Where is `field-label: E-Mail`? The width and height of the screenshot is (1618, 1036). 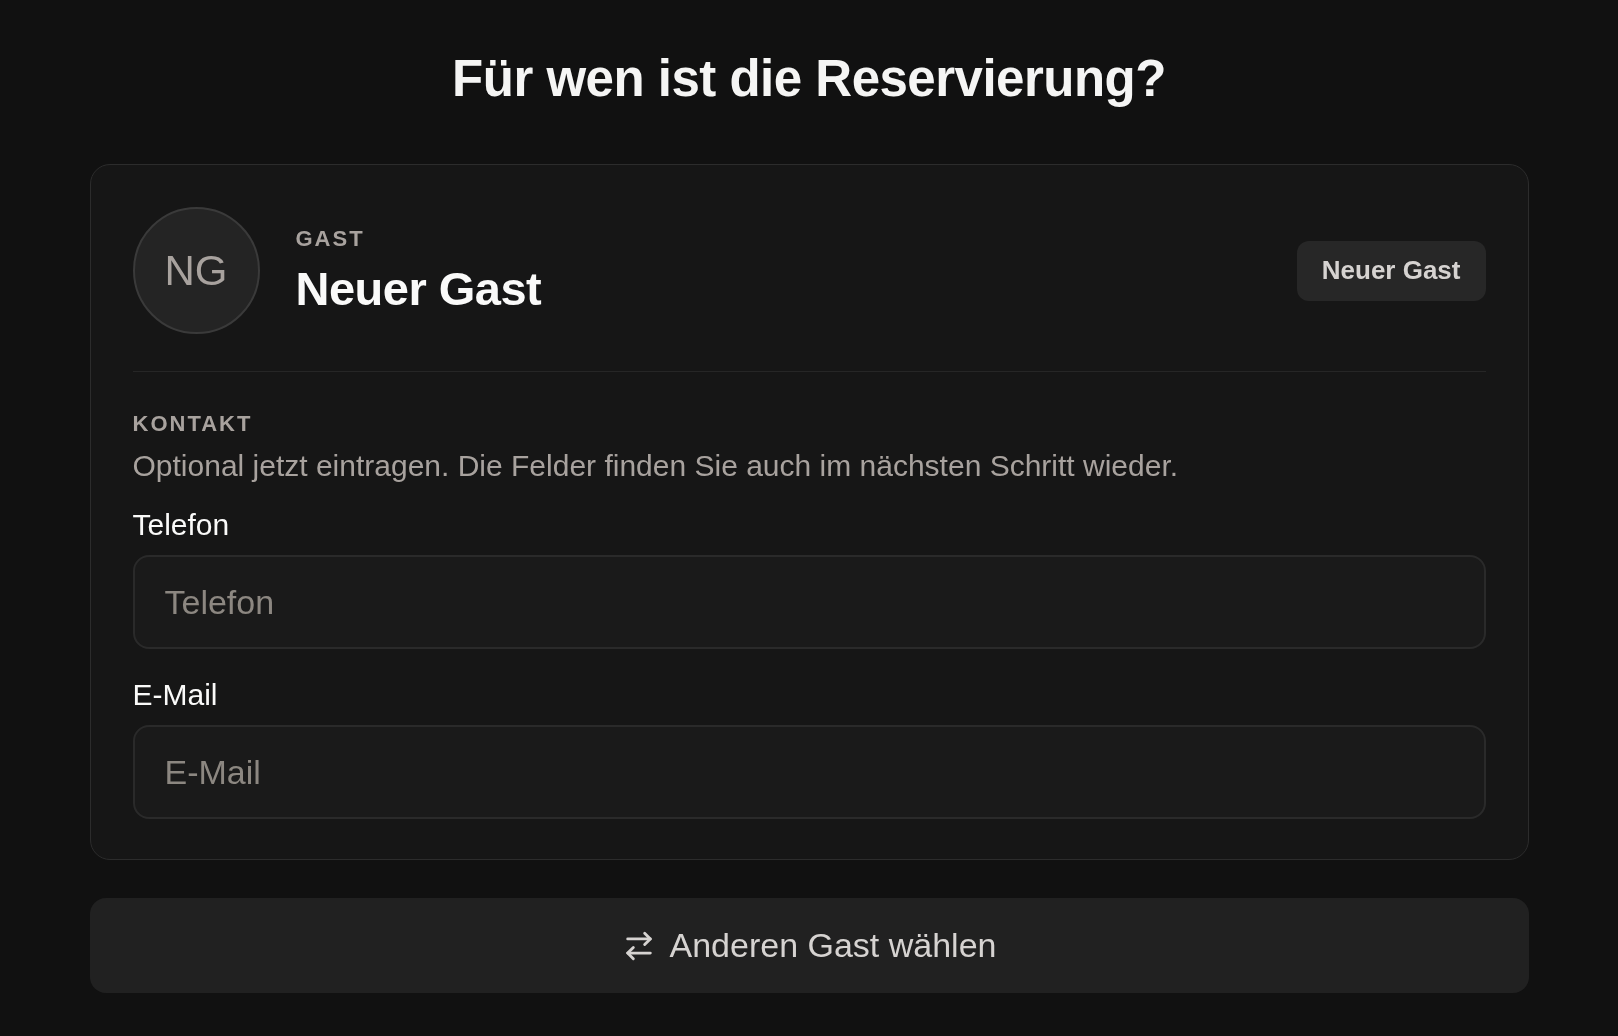
field-label: E-Mail is located at coordinates (175, 695).